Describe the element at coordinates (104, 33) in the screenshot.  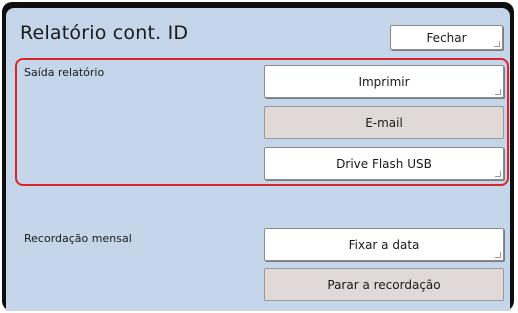
I see `page-title: Relatório cont. ID` at that location.